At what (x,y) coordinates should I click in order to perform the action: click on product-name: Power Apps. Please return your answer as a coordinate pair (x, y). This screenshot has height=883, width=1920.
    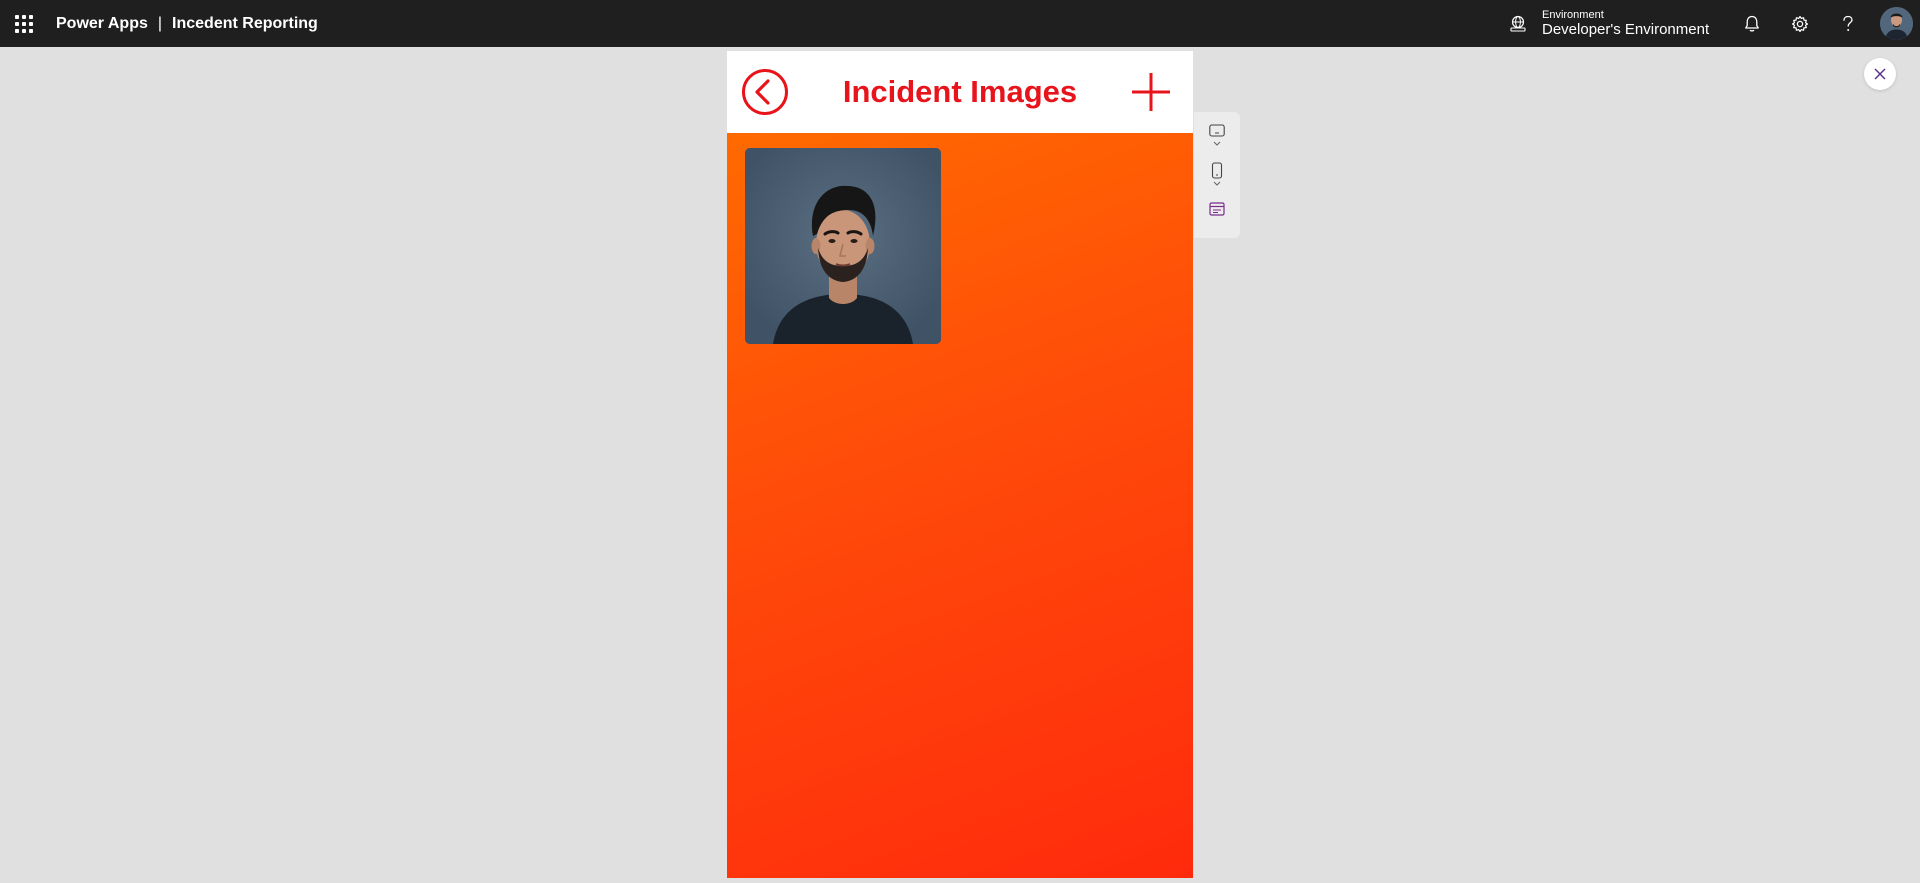
    Looking at the image, I should click on (102, 24).